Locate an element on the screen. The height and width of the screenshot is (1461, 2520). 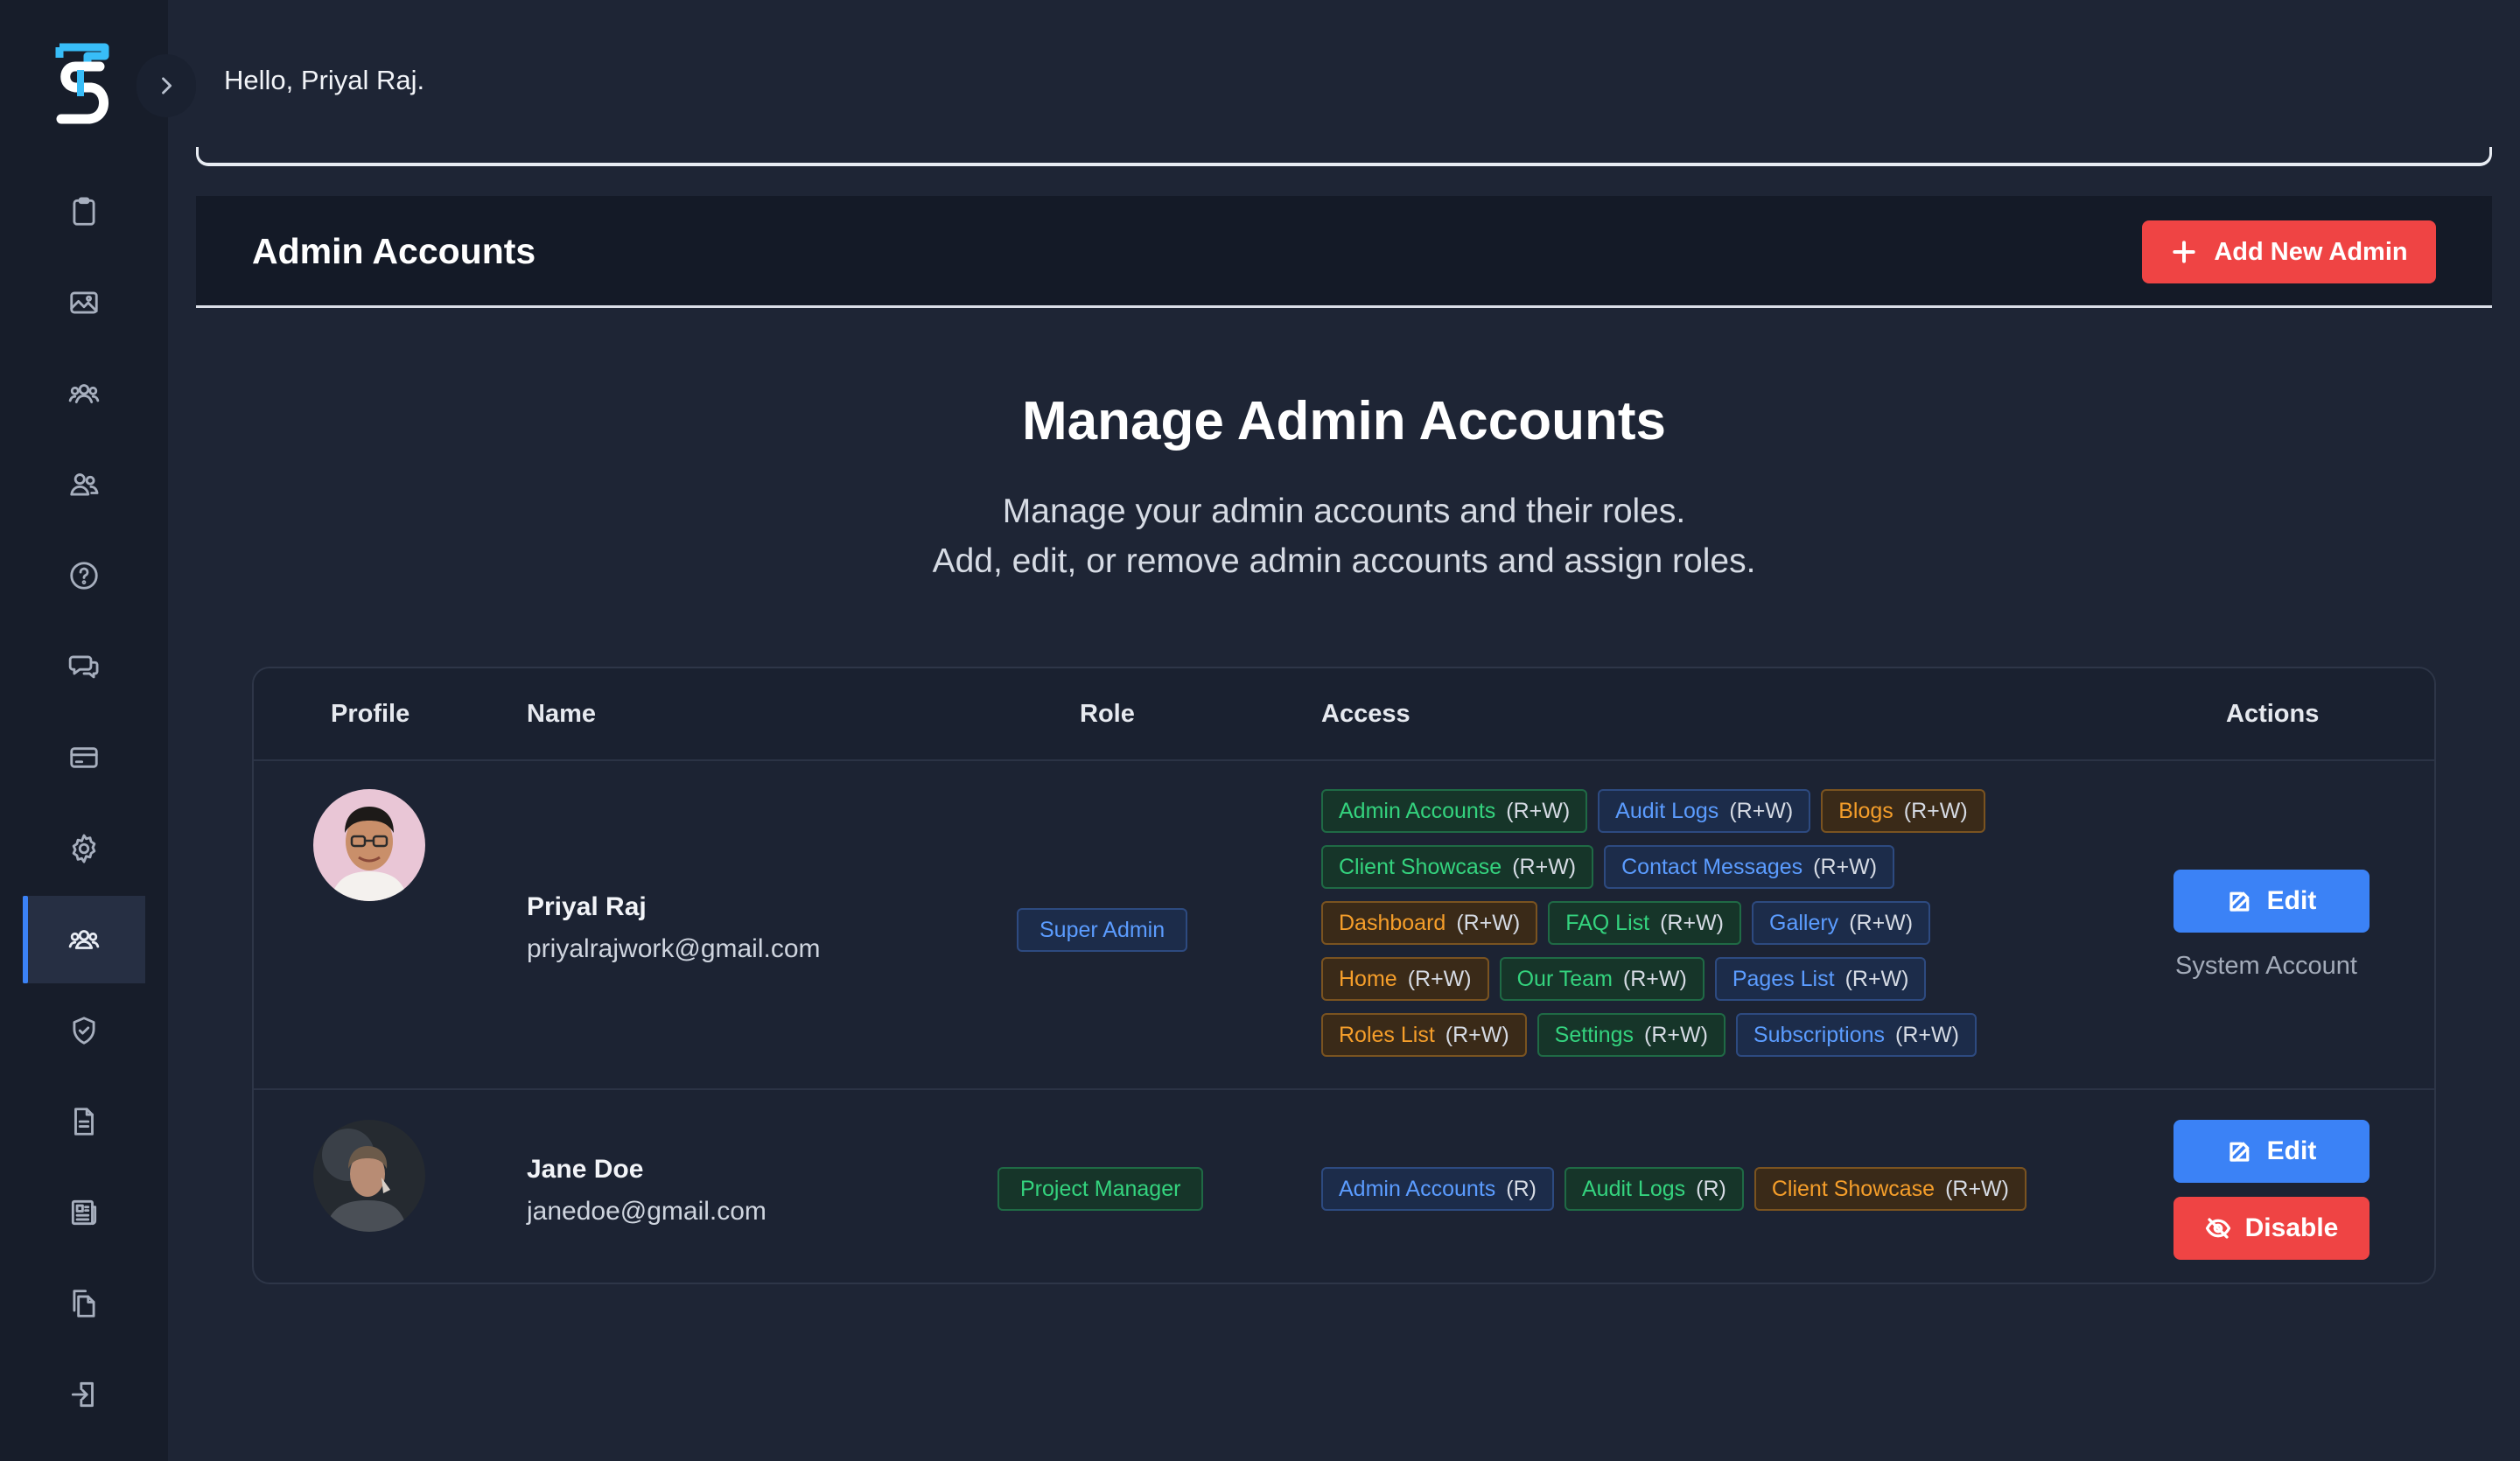
nav-item-pages is located at coordinates (84, 1304).